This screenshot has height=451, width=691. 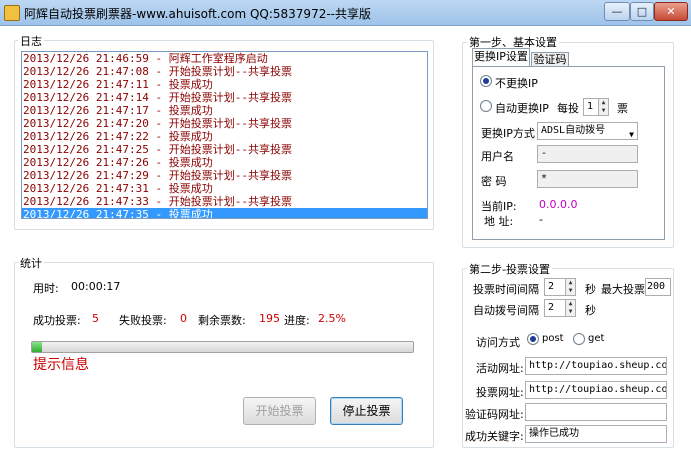 I want to click on hint-text: 提示信息, so click(x=61, y=365).